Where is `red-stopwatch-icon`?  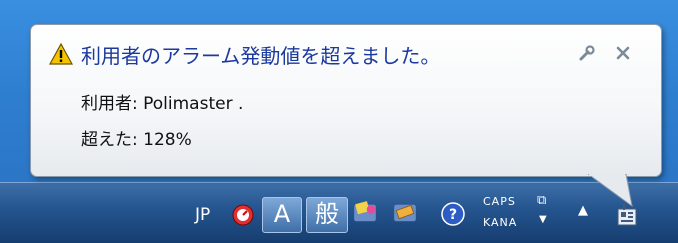 red-stopwatch-icon is located at coordinates (243, 214).